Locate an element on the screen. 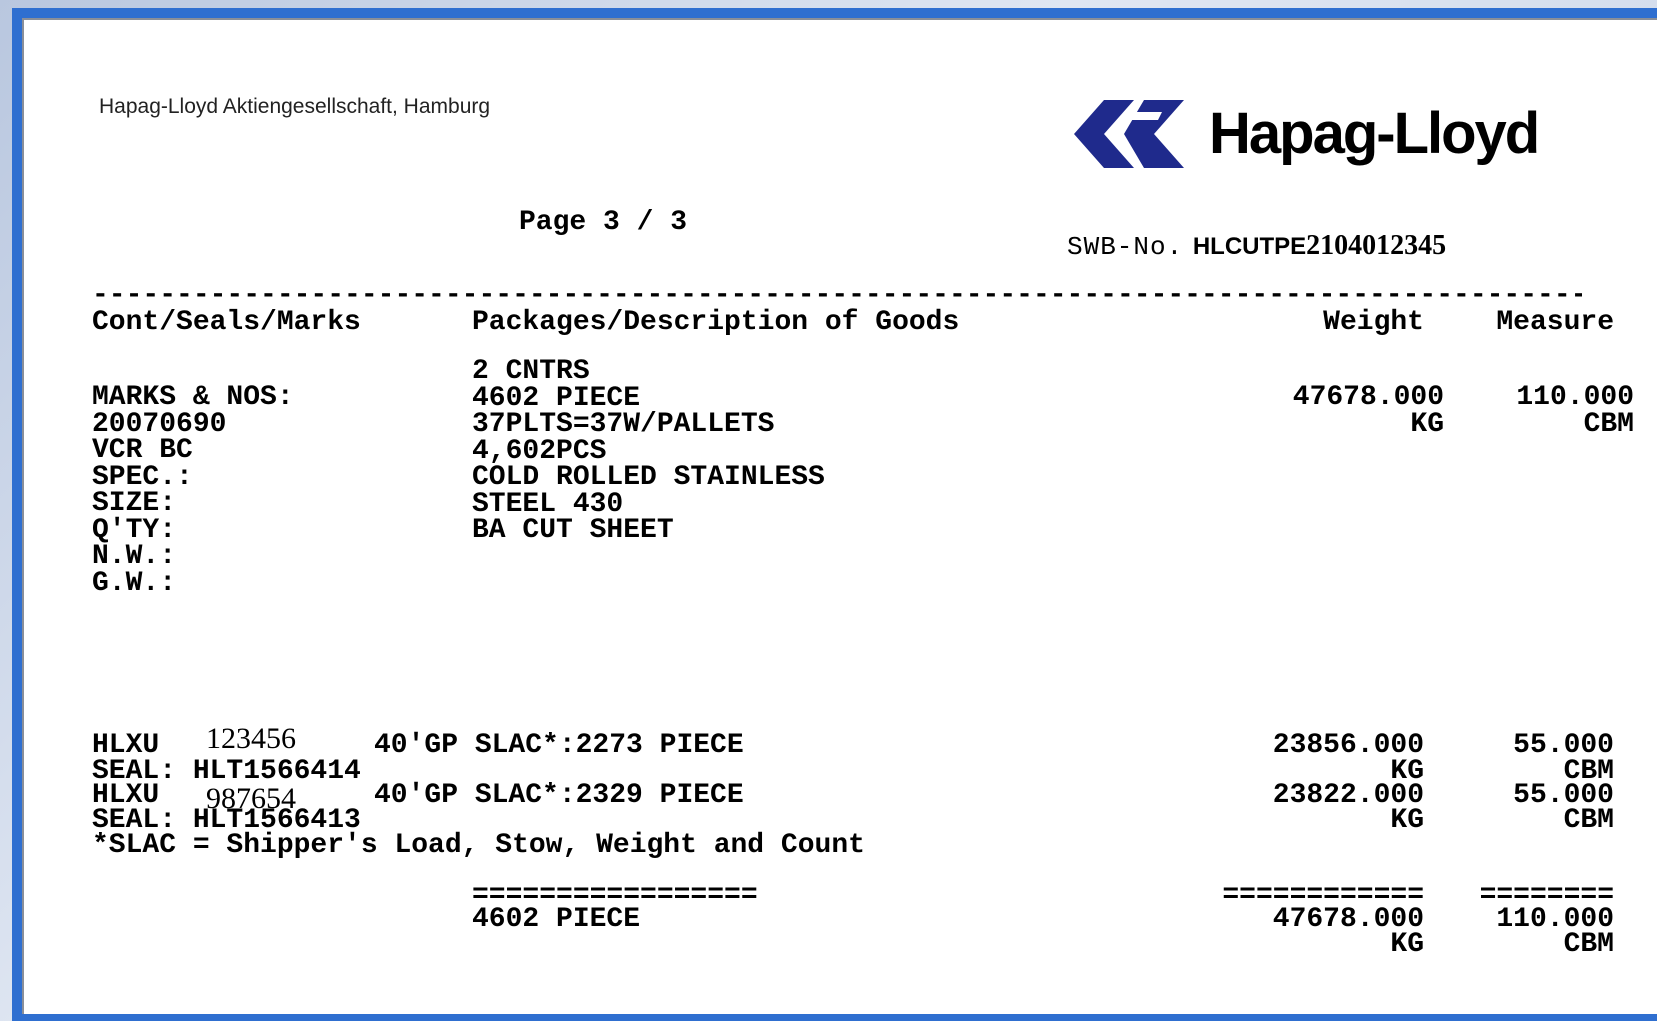 The image size is (1657, 1021). logo-chevron-icon is located at coordinates (1129, 134).